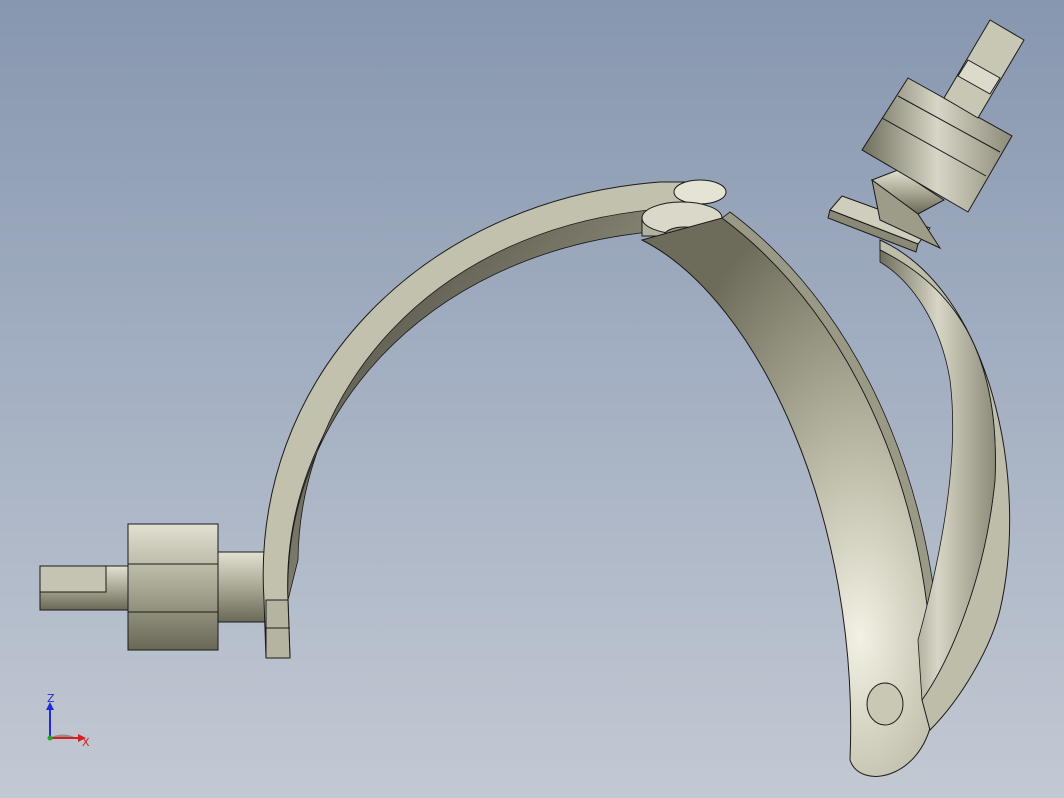 The height and width of the screenshot is (798, 1064). Describe the element at coordinates (65, 725) in the screenshot. I see `orientation-triad: Z X` at that location.